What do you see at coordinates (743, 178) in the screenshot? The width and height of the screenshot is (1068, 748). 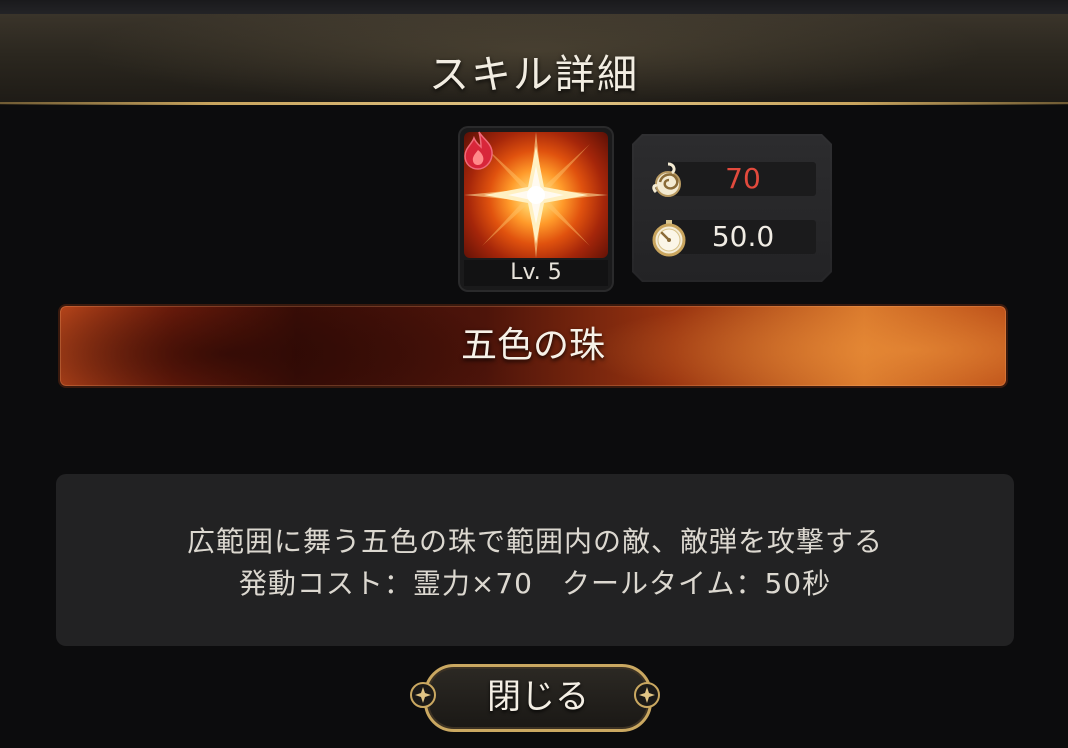 I see `cost-value: 70` at bounding box center [743, 178].